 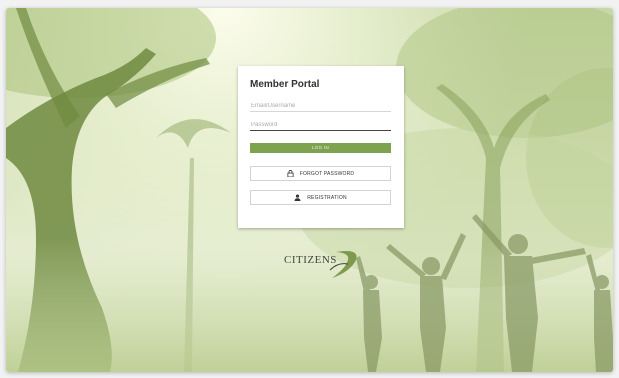 What do you see at coordinates (290, 174) in the screenshot?
I see `lock-icon` at bounding box center [290, 174].